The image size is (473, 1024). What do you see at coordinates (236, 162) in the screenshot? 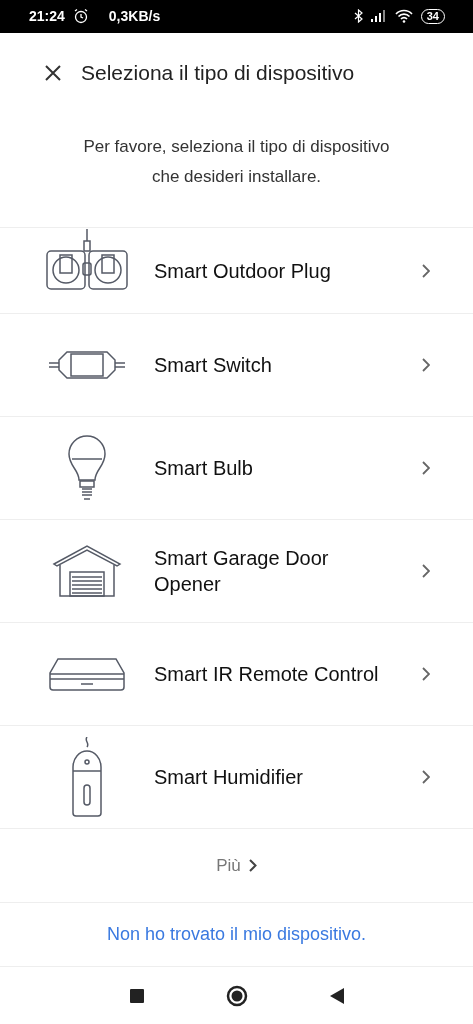
I see `instructions-text: Per favore, seleziona il tipo di dispositivo che desideri installare.` at bounding box center [236, 162].